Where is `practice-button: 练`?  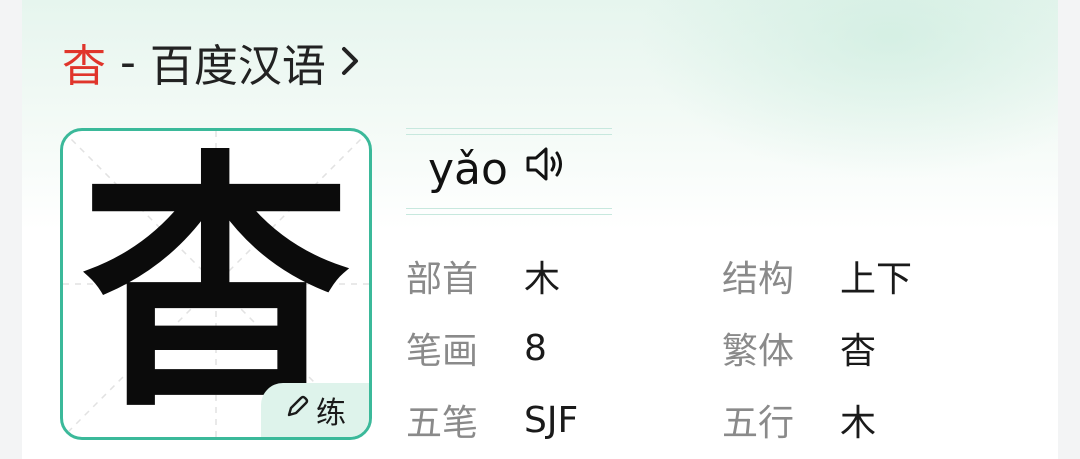 practice-button: 练 is located at coordinates (315, 410).